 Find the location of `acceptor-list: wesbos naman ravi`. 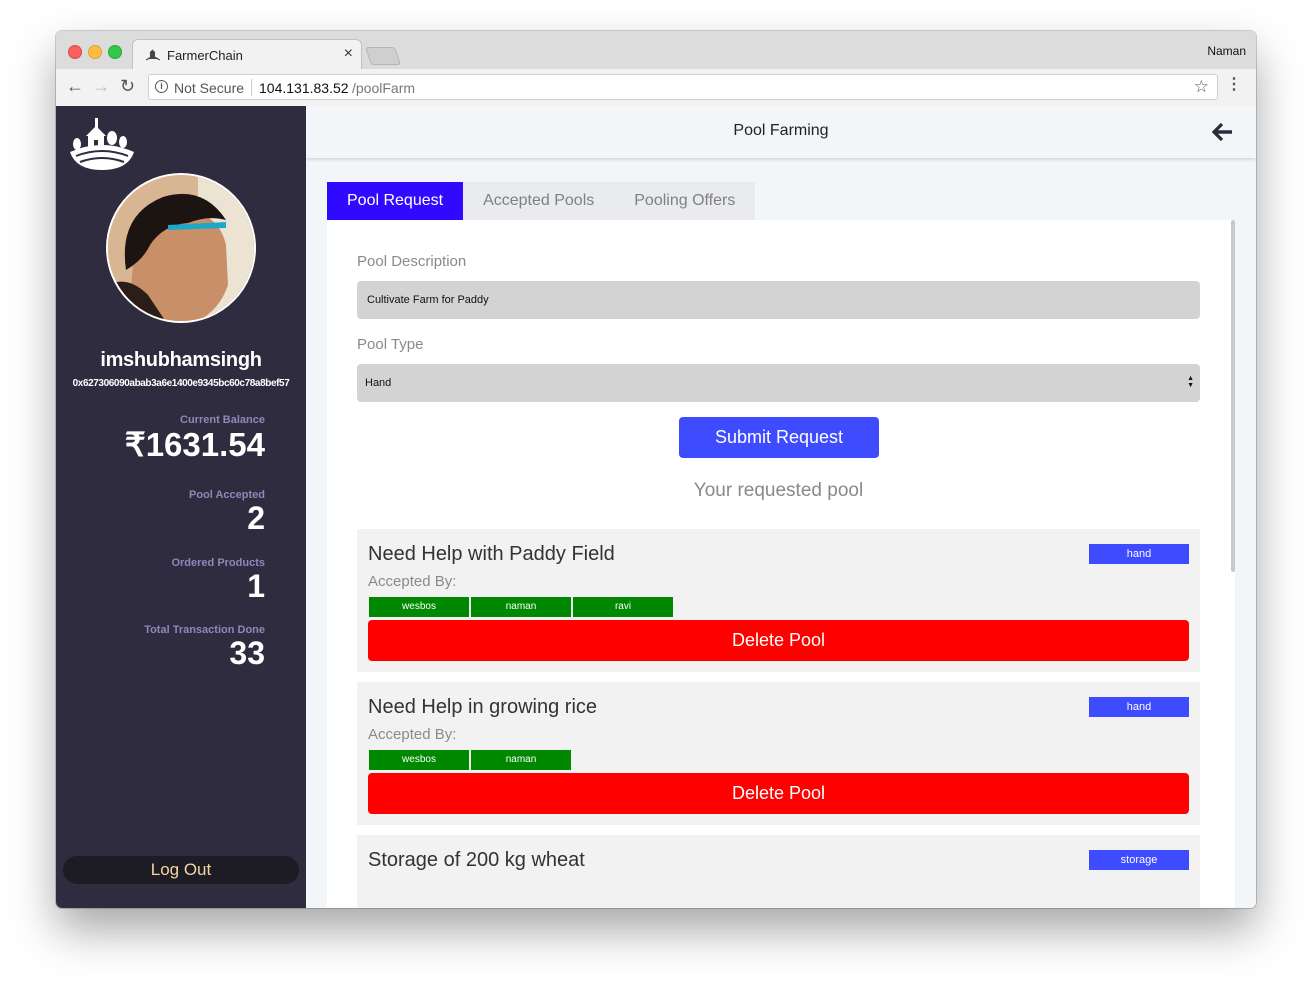

acceptor-list: wesbos naman ravi is located at coordinates (521, 607).